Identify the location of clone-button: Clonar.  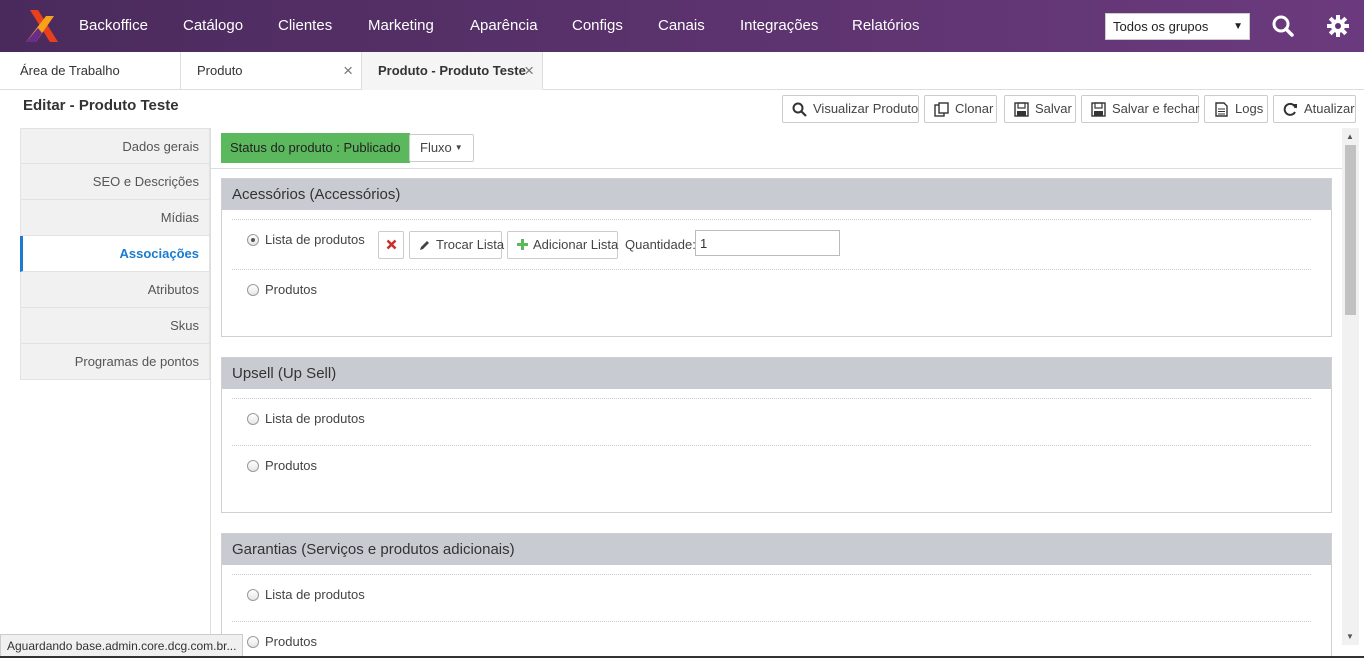
(960, 109).